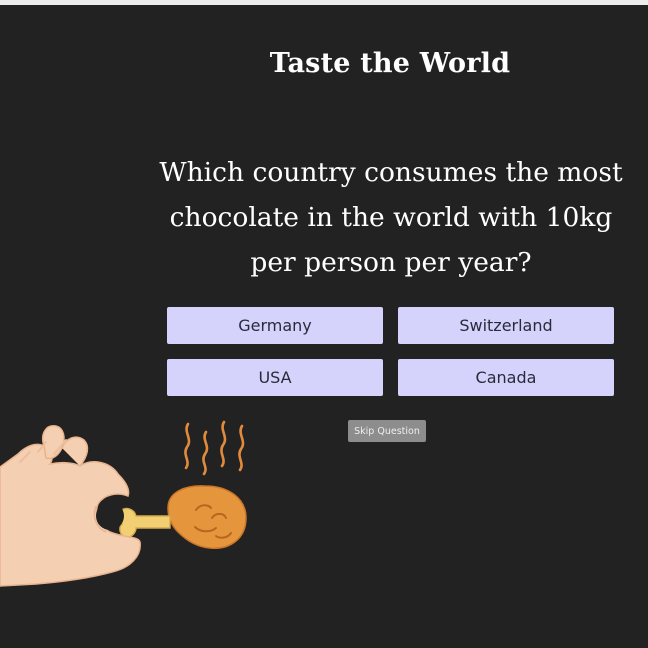 This screenshot has width=648, height=648. What do you see at coordinates (387, 431) in the screenshot?
I see `skip-question-button: Skip Question` at bounding box center [387, 431].